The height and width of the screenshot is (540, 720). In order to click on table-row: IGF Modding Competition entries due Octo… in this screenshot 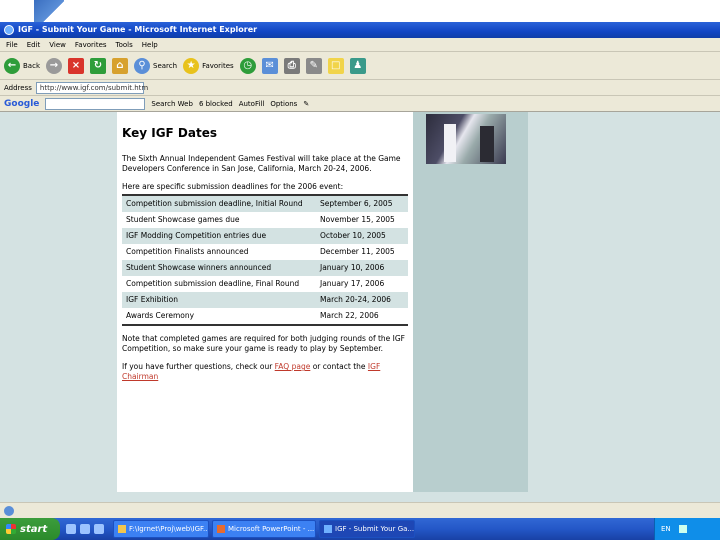, I will do `click(265, 236)`.